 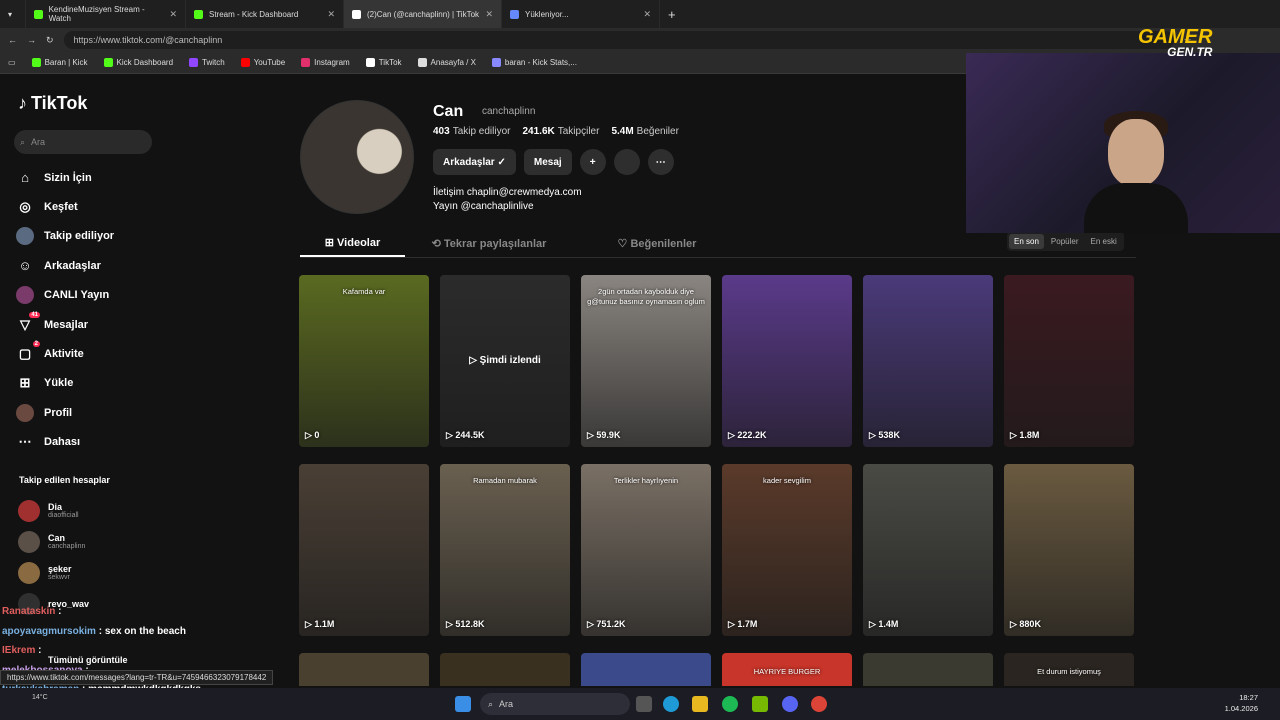 I want to click on video-card: ▷ Şimdi izlendi ▷ 244.5K, so click(x=505, y=361).